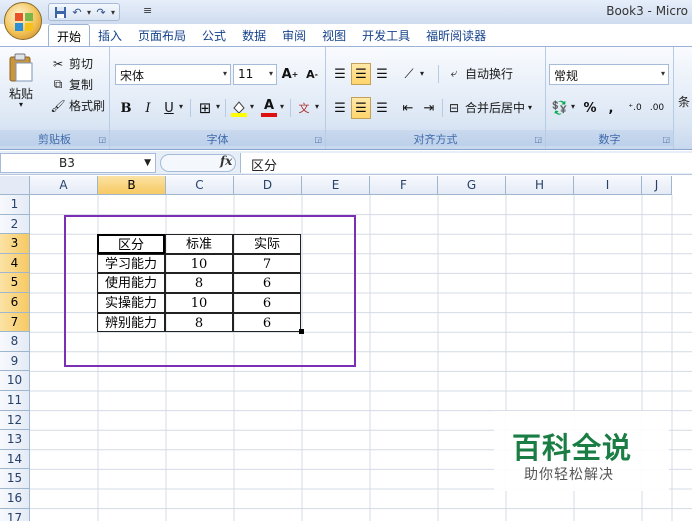  I want to click on tab-home: 开始, so click(69, 35).